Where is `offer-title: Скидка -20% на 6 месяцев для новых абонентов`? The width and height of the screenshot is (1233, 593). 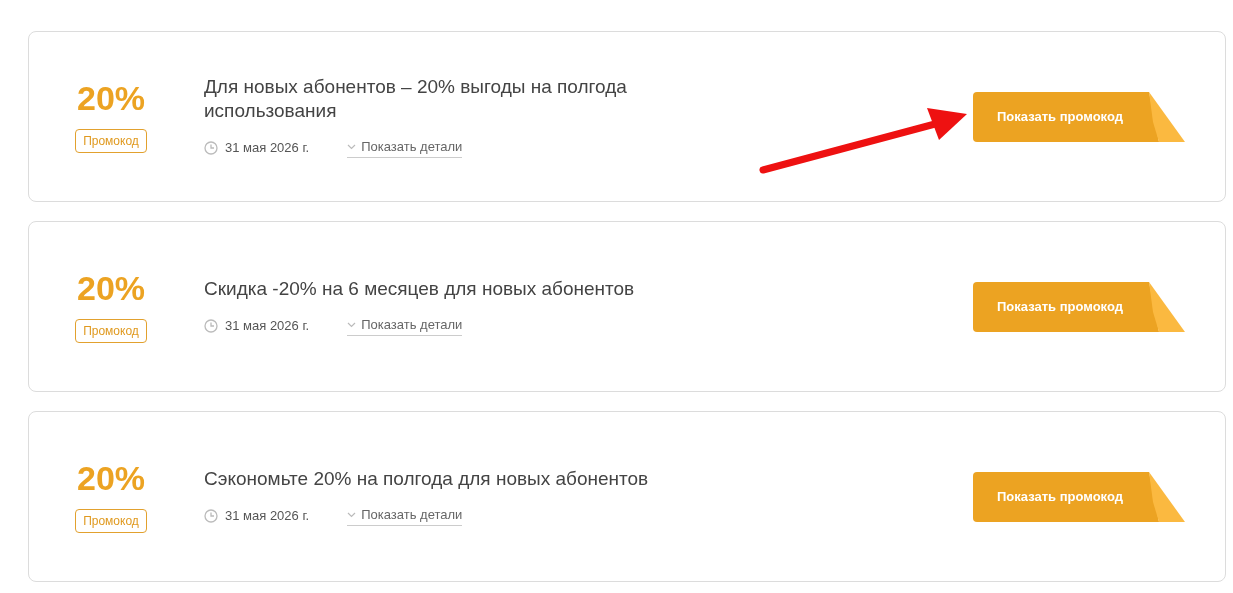 offer-title: Скидка -20% на 6 месяцев для новых абонентов is located at coordinates (420, 289).